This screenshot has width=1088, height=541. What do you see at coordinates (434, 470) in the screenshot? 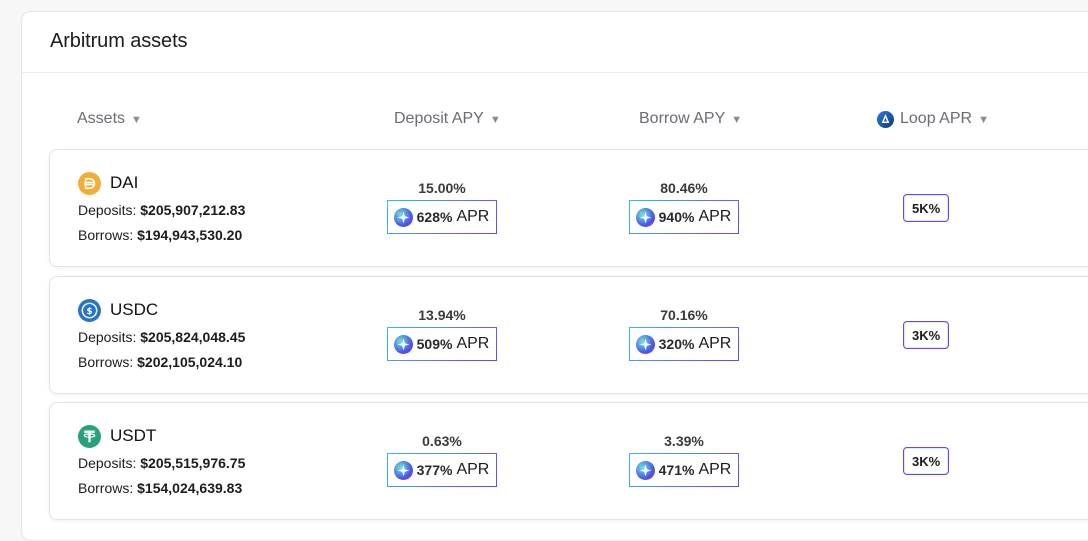
I see `apr-percent: 377%` at bounding box center [434, 470].